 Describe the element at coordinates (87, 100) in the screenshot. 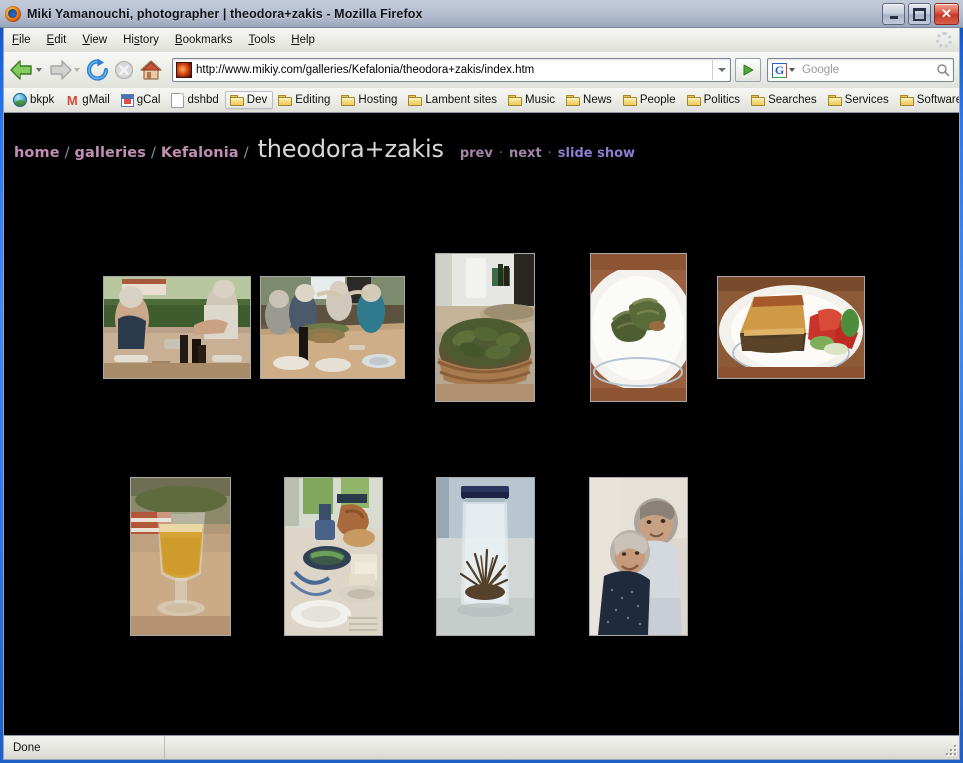

I see `bookmark-gmail: M gMail` at that location.